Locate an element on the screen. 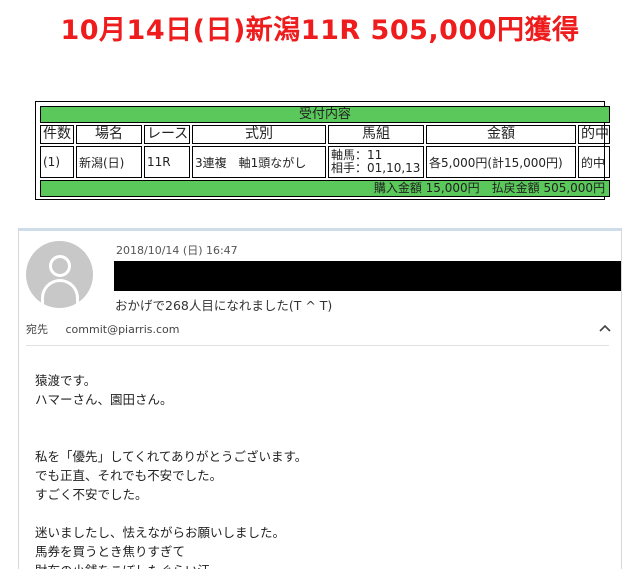 This screenshot has width=640, height=569. body-line: すごく不安でした。 is located at coordinates (91, 494).